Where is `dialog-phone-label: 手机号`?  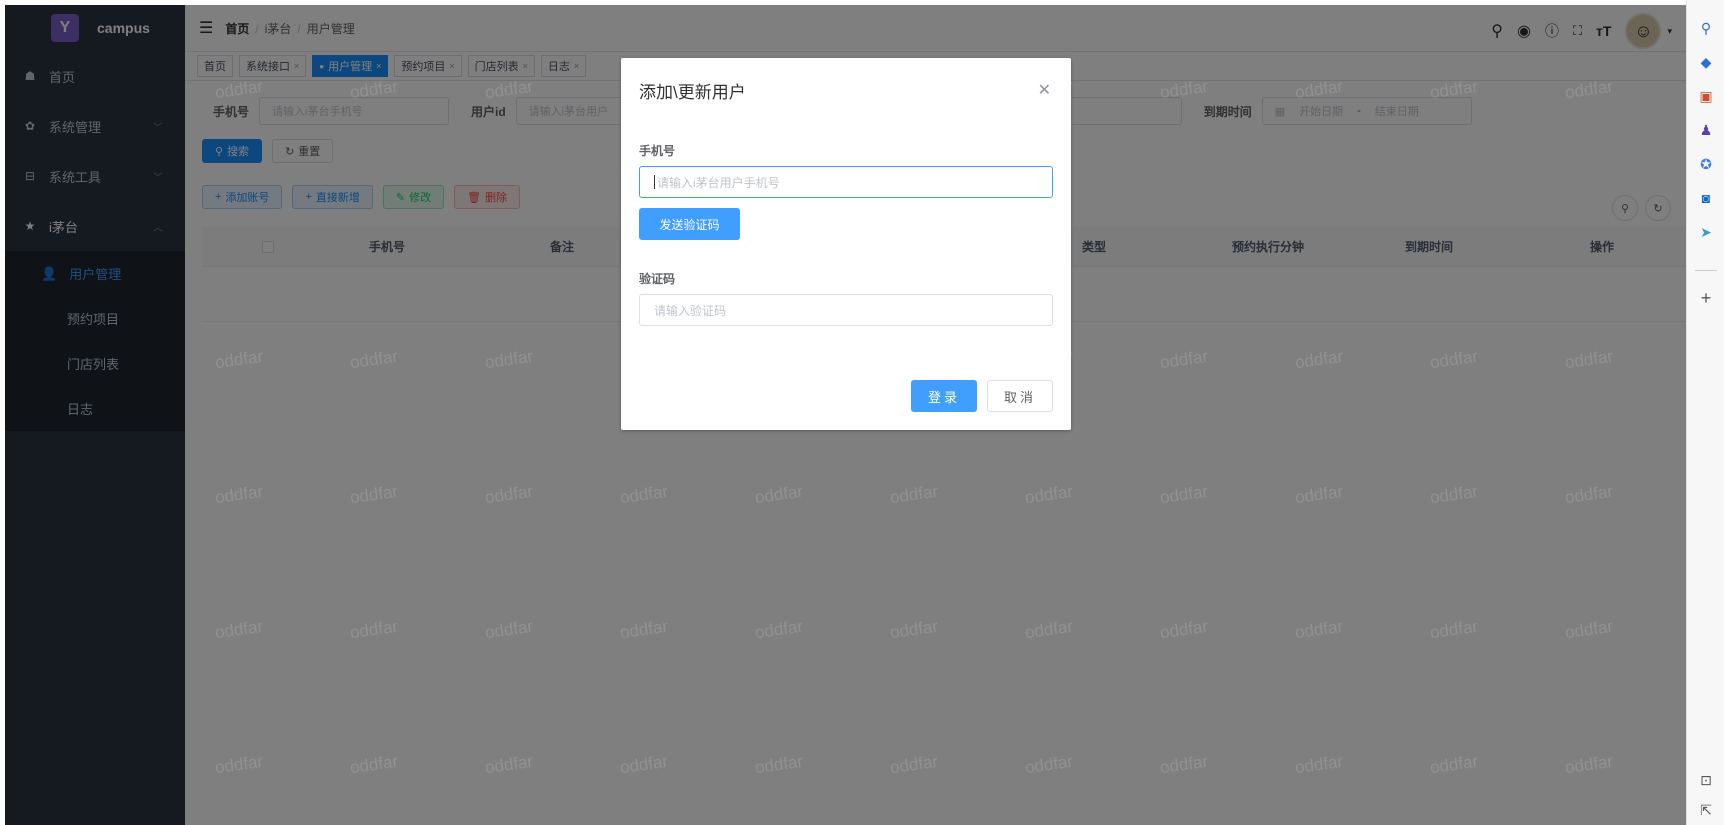 dialog-phone-label: 手机号 is located at coordinates (657, 151).